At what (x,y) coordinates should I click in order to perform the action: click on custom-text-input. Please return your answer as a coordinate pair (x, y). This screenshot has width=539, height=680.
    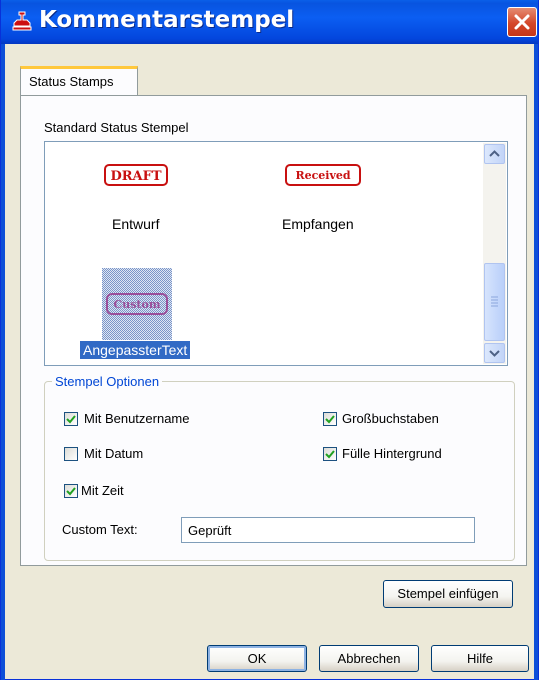
    Looking at the image, I should click on (328, 530).